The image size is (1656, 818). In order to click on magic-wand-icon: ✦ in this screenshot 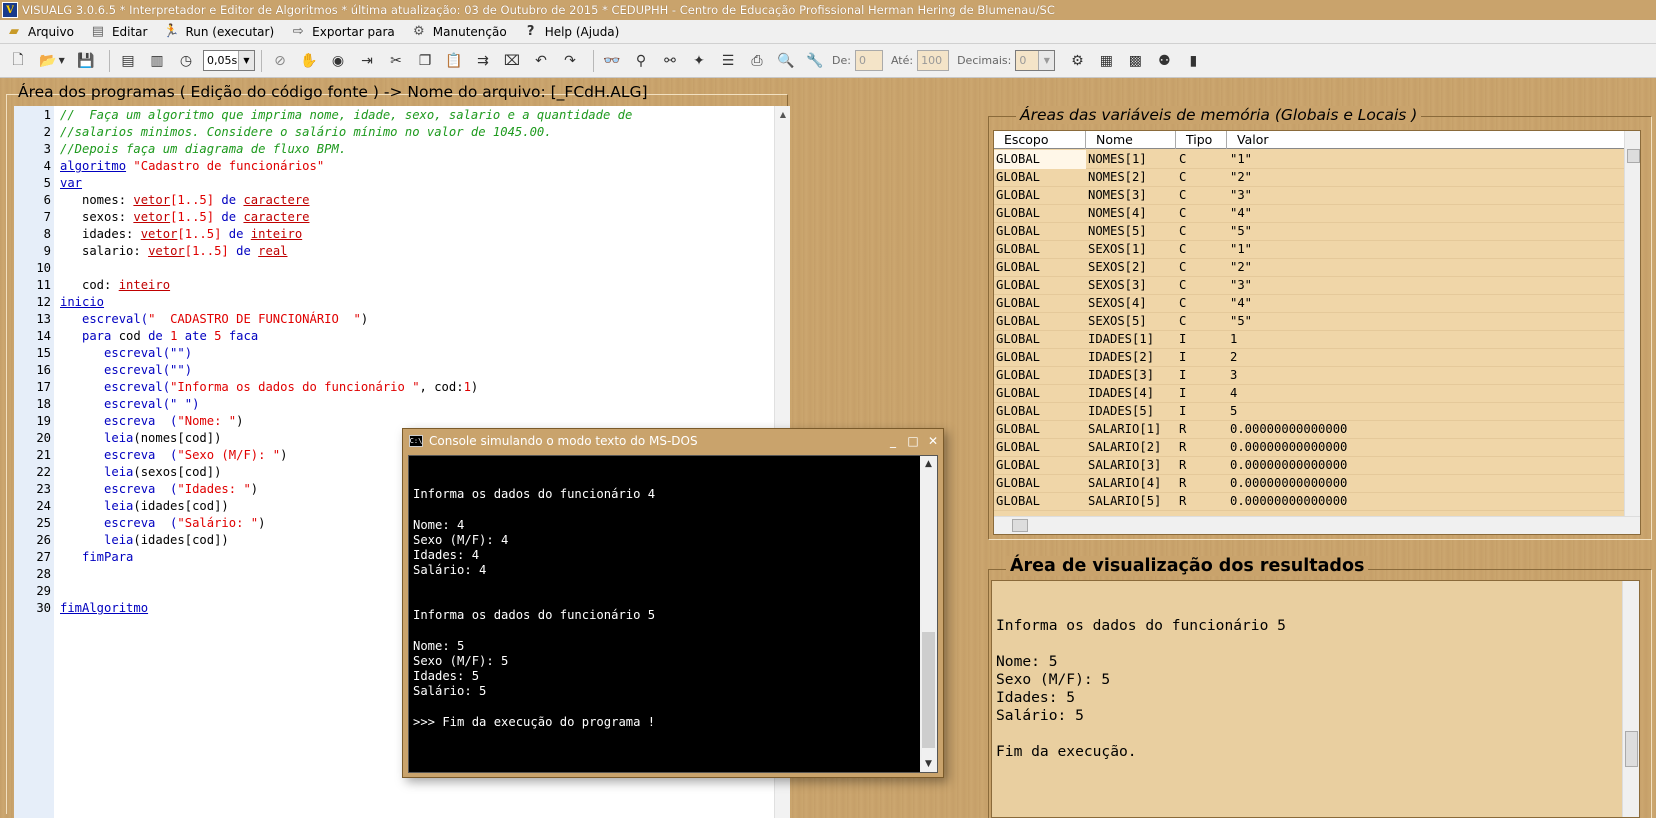, I will do `click(699, 60)`.